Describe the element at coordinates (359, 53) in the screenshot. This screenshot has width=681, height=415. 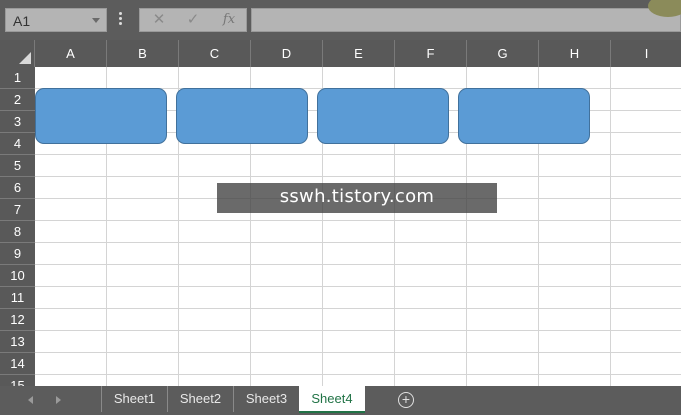
I see `column-header-e: E` at that location.